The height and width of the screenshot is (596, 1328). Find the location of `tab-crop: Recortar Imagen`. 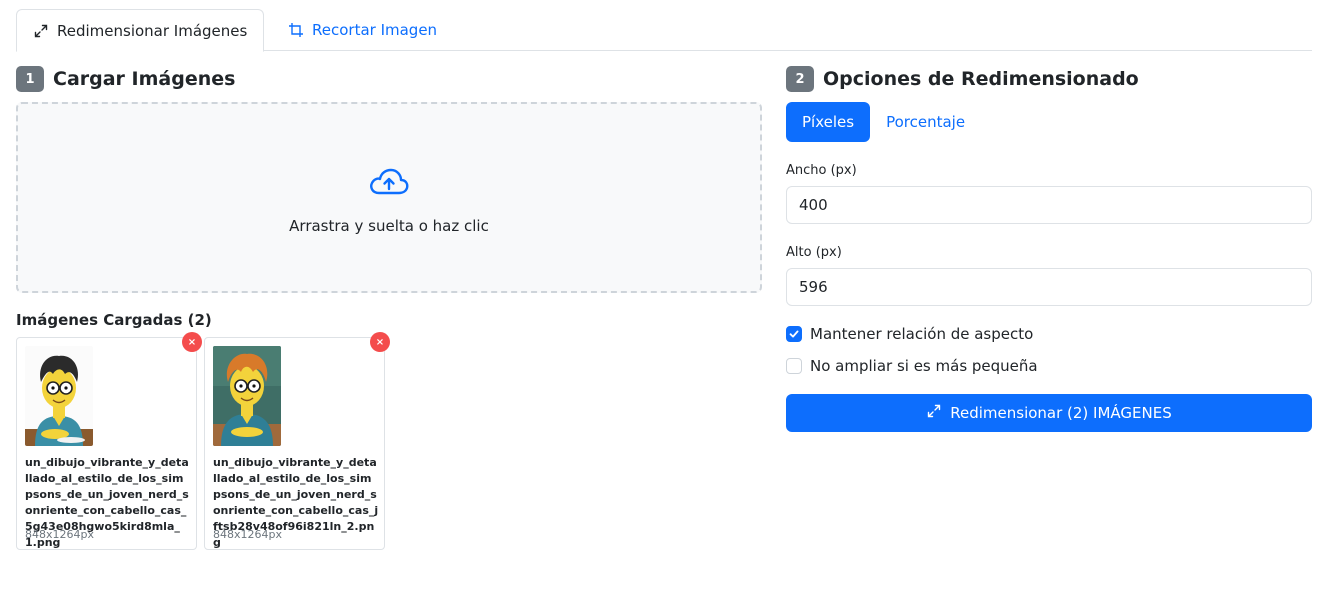

tab-crop: Recortar Imagen is located at coordinates (362, 30).